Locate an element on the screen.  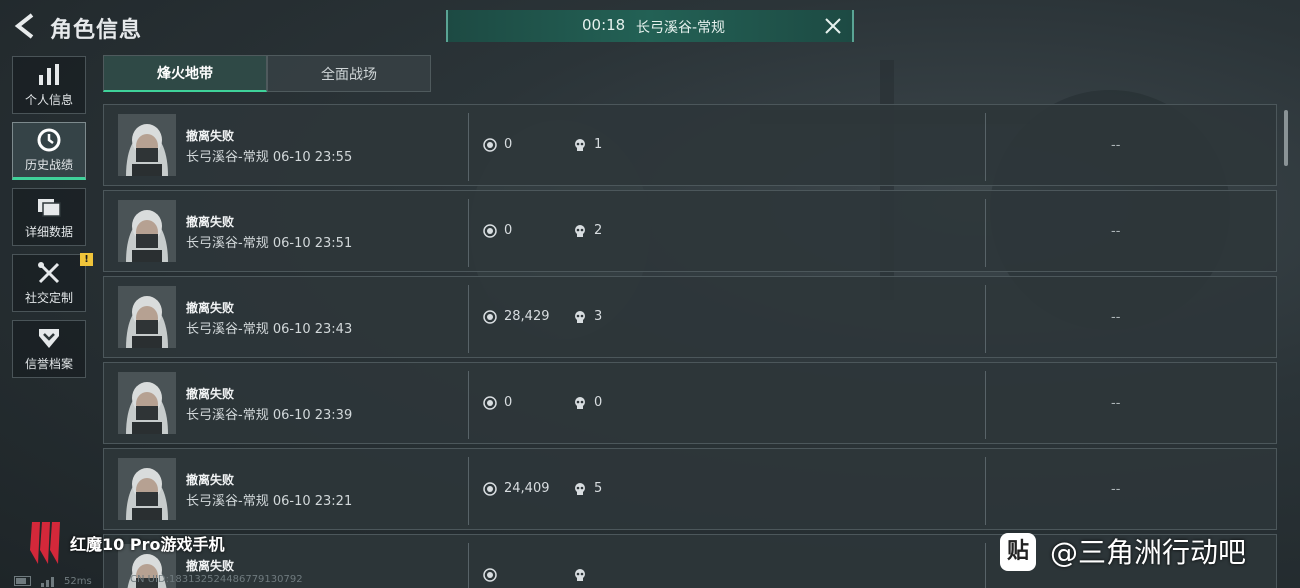
match-row: 撤离失败 长弓溪谷-常规 06-10 23:43 28,429 3 -- is located at coordinates (690, 317).